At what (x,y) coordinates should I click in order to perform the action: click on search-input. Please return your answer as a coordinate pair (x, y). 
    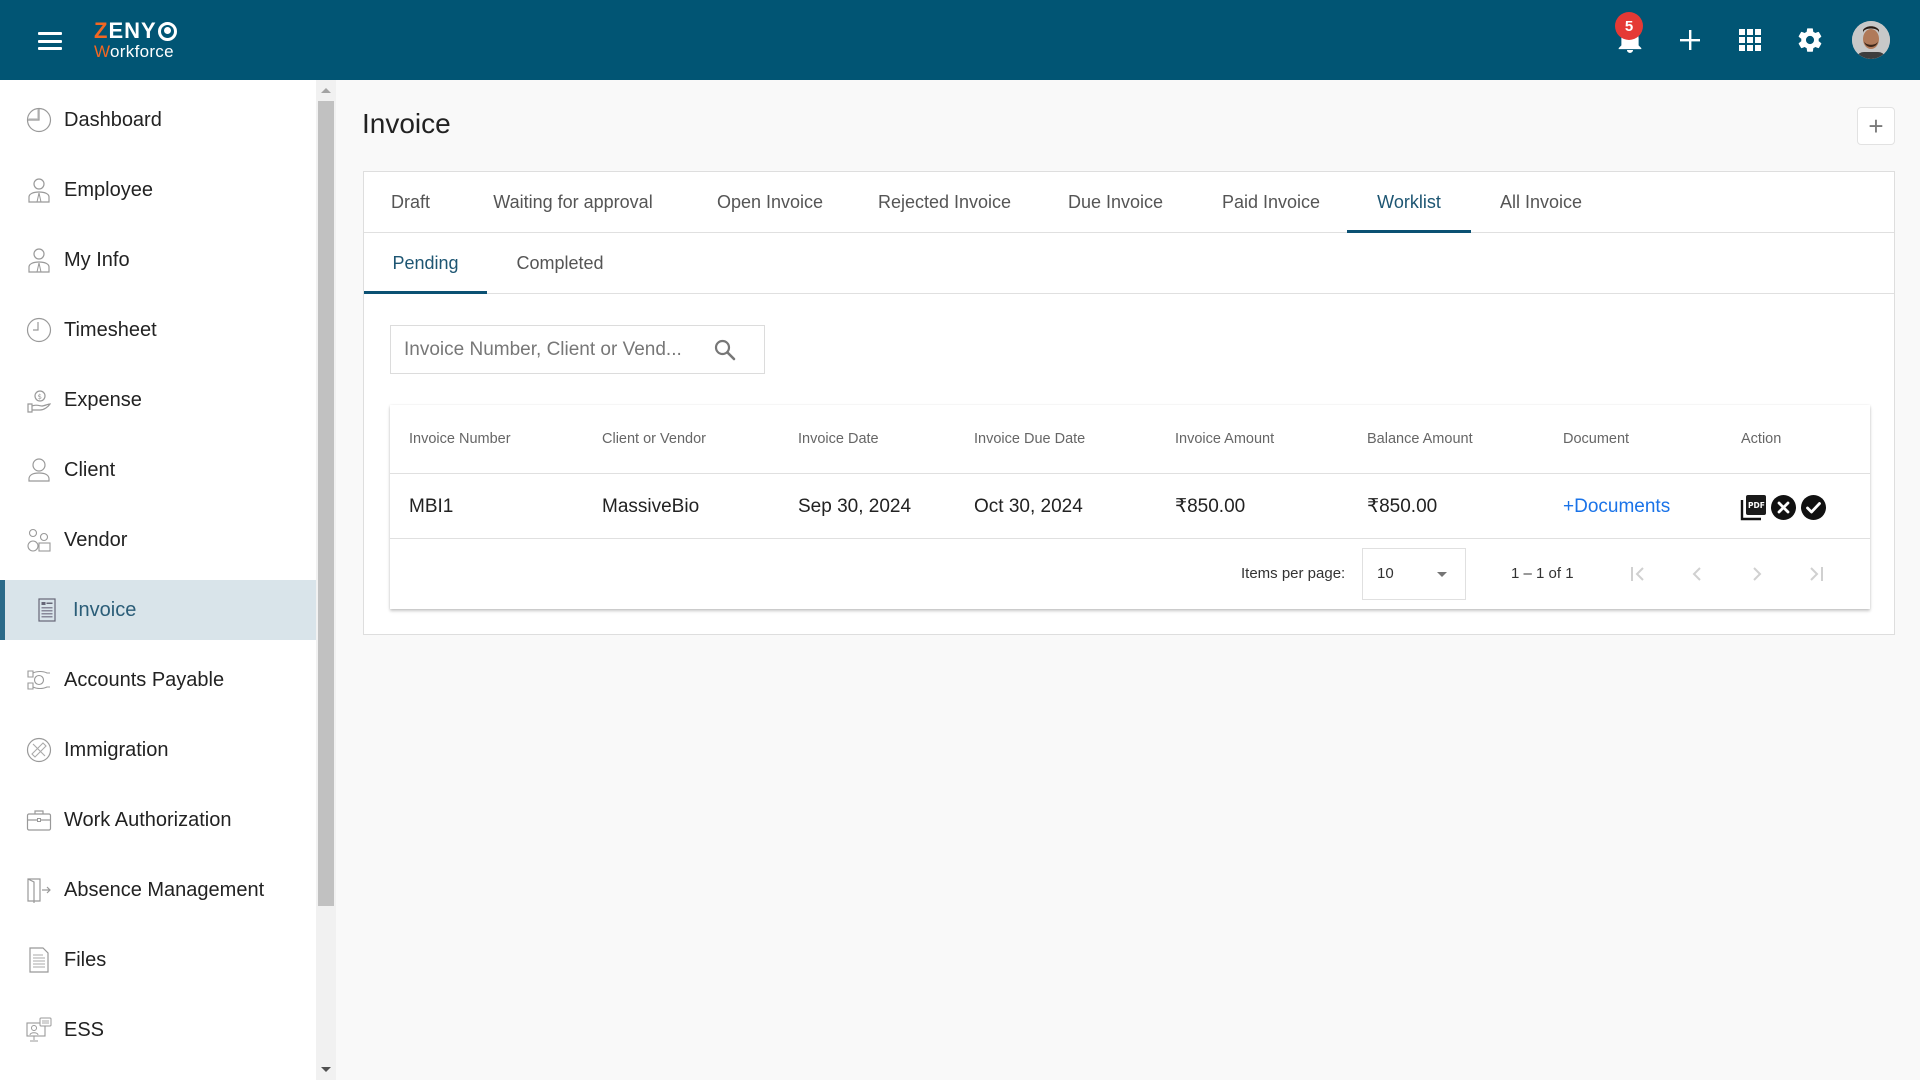
    Looking at the image, I should click on (554, 349).